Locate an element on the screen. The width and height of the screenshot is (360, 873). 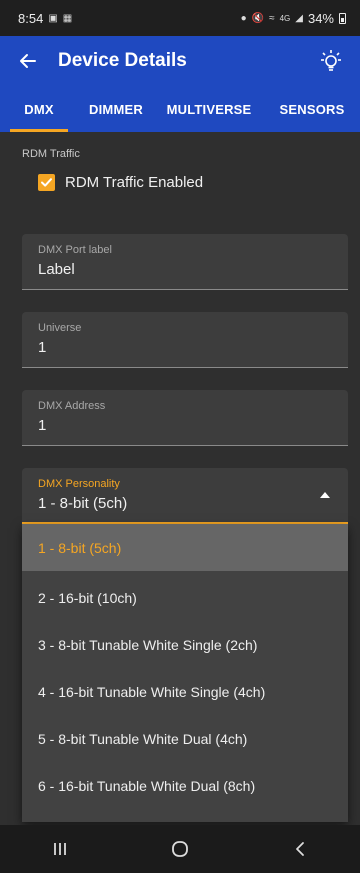
tab-label: DIMMER is located at coordinates (116, 109).